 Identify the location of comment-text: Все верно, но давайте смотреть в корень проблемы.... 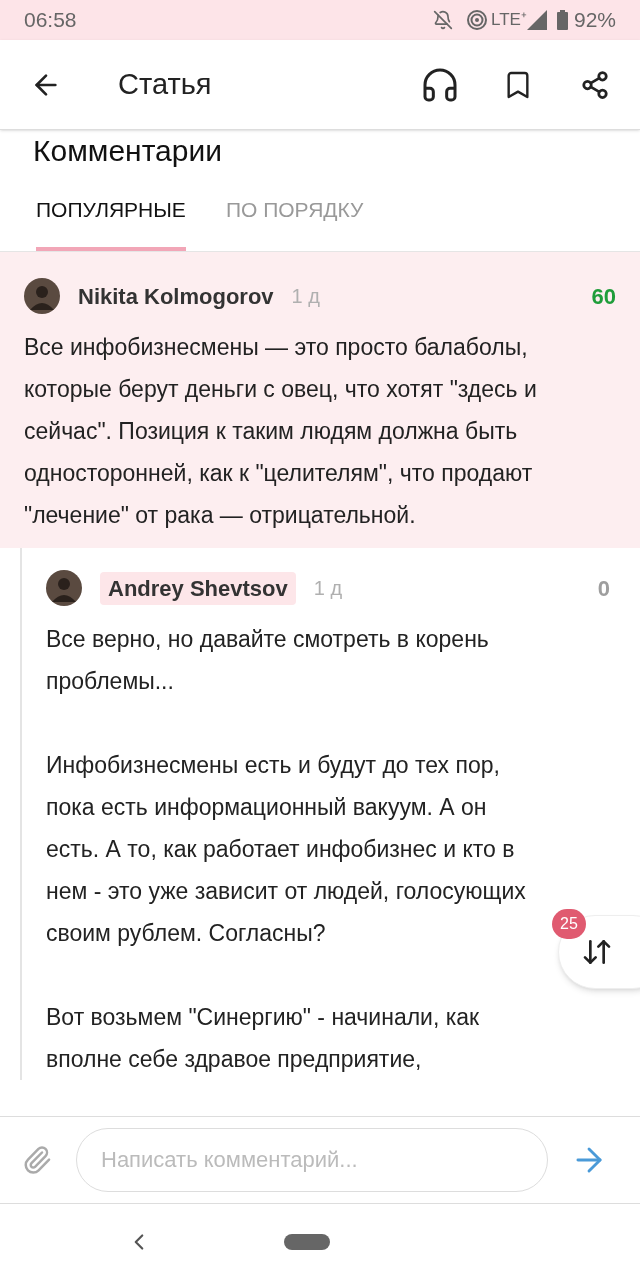
(268, 660).